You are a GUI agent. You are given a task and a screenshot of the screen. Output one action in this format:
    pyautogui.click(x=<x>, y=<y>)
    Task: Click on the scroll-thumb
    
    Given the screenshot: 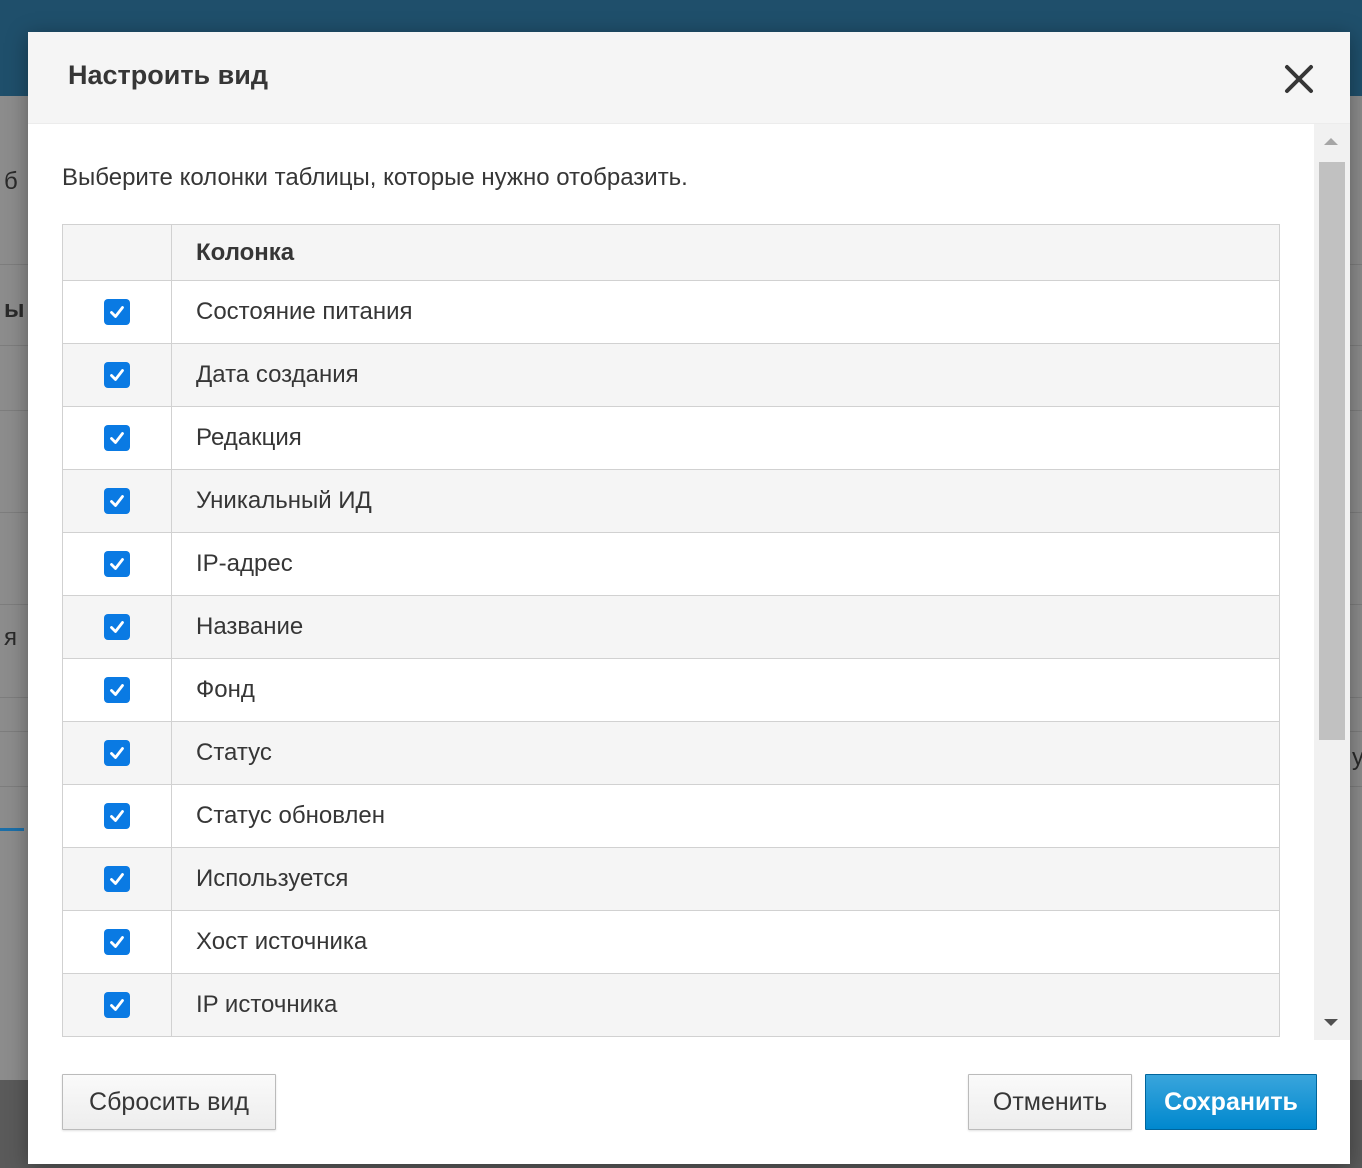 What is the action you would take?
    pyautogui.click(x=1332, y=451)
    